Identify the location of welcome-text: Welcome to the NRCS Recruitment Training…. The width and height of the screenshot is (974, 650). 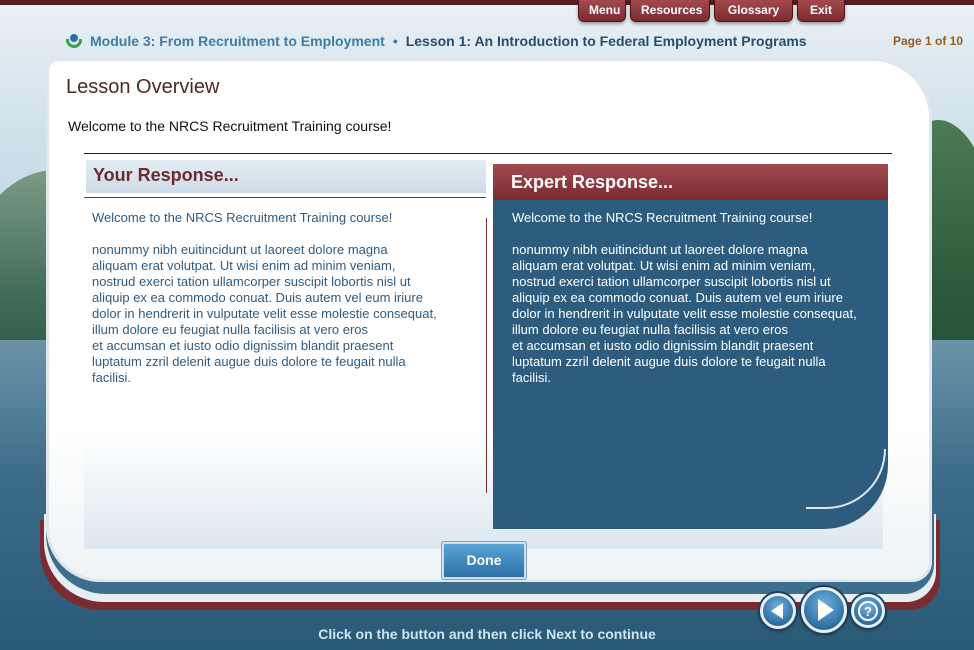
(230, 126).